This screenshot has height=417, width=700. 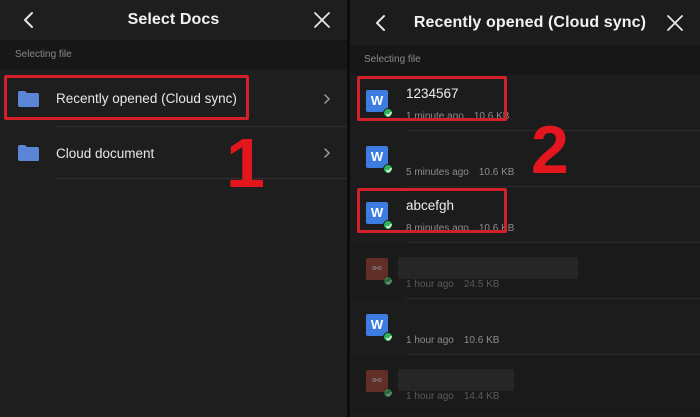 I want to click on file-item: W 1 hour ago 10.6 KB, so click(x=525, y=327).